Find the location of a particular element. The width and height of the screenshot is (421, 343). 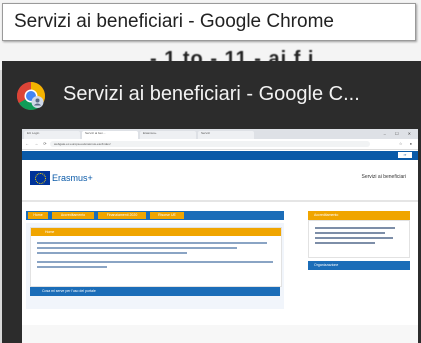

preview-extension-icons: ☆ ● is located at coordinates (406, 143).